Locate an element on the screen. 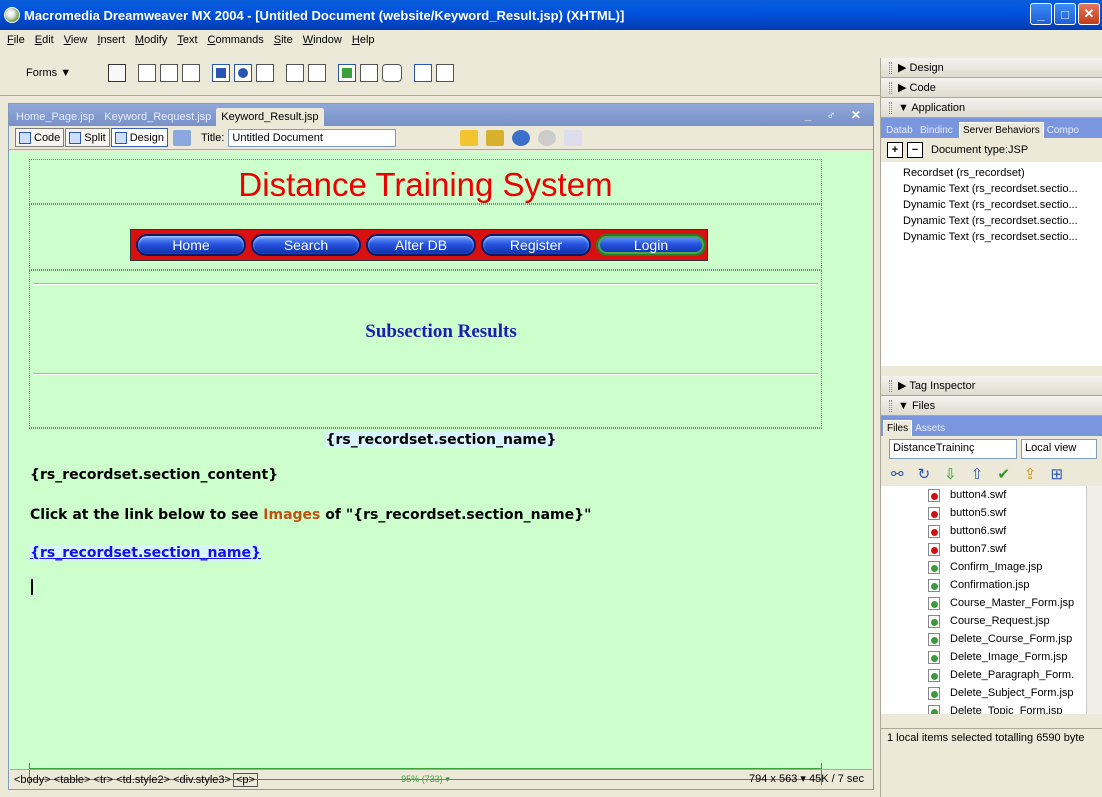 This screenshot has height=797, width=1102. menu-modify: Modify is located at coordinates (151, 40).